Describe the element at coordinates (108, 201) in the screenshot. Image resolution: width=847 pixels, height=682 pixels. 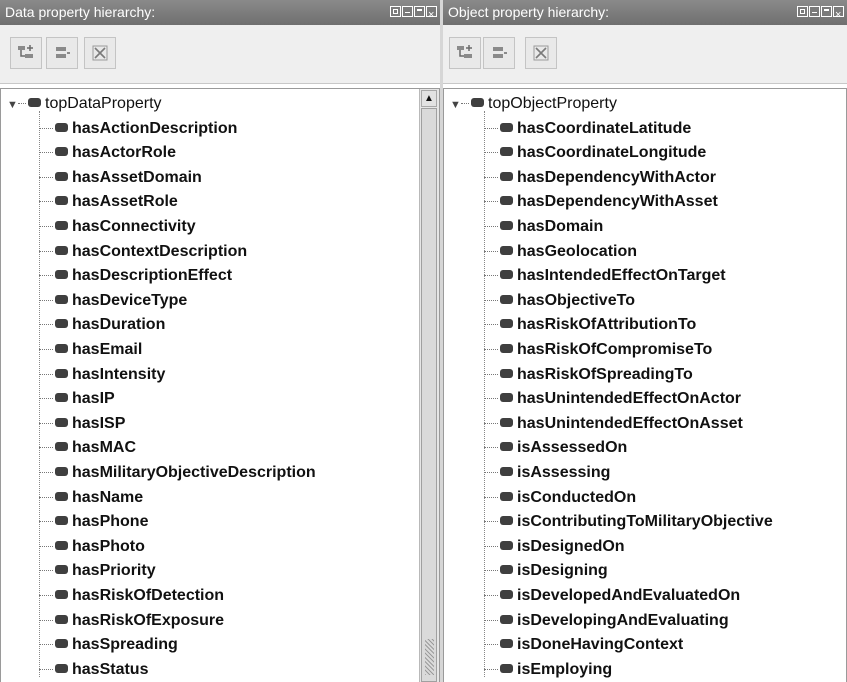
I see `tree-item: hasAssetRole` at that location.